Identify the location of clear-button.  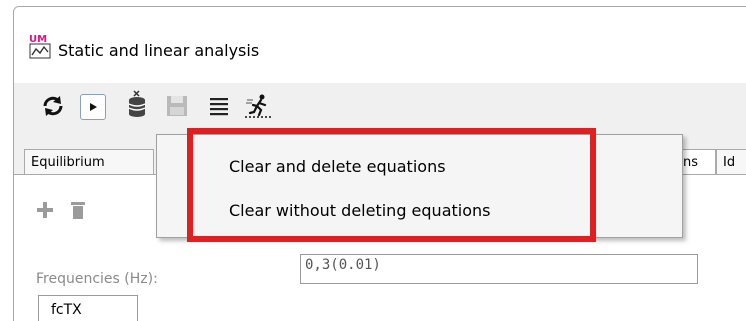
(137, 104).